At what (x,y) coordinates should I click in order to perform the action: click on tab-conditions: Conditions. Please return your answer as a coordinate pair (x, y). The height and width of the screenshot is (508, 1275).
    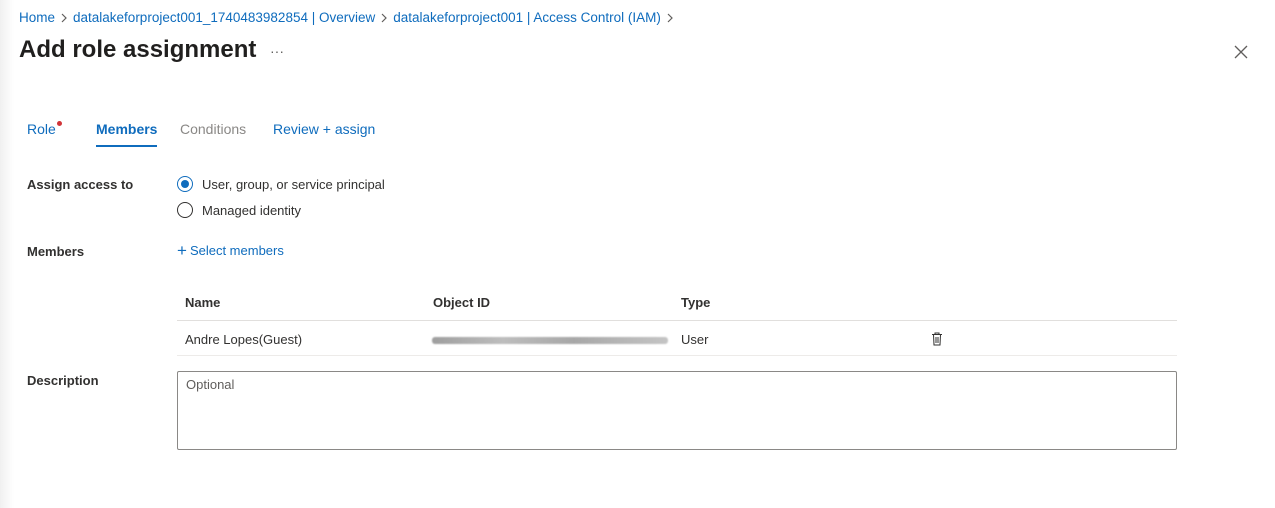
    Looking at the image, I should click on (213, 129).